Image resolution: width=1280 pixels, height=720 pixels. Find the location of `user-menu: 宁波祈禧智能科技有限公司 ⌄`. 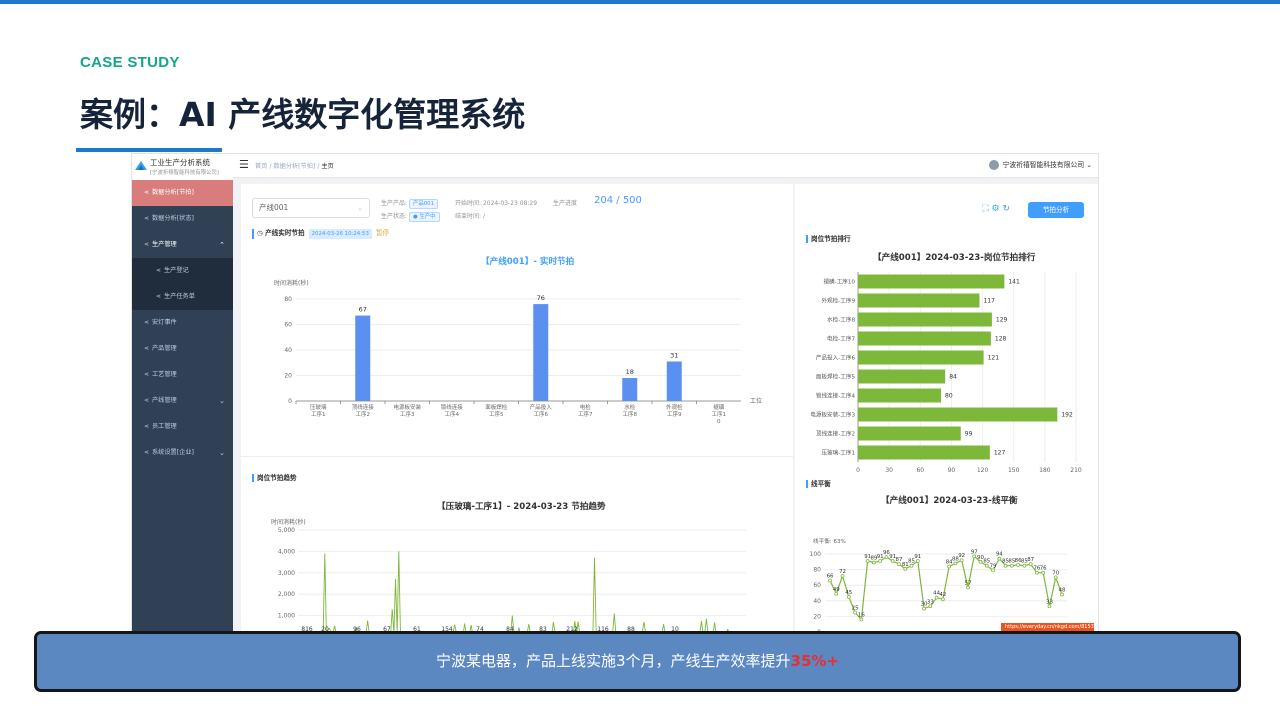

user-menu: 宁波祈禧智能科技有限公司 ⌄ is located at coordinates (1040, 164).